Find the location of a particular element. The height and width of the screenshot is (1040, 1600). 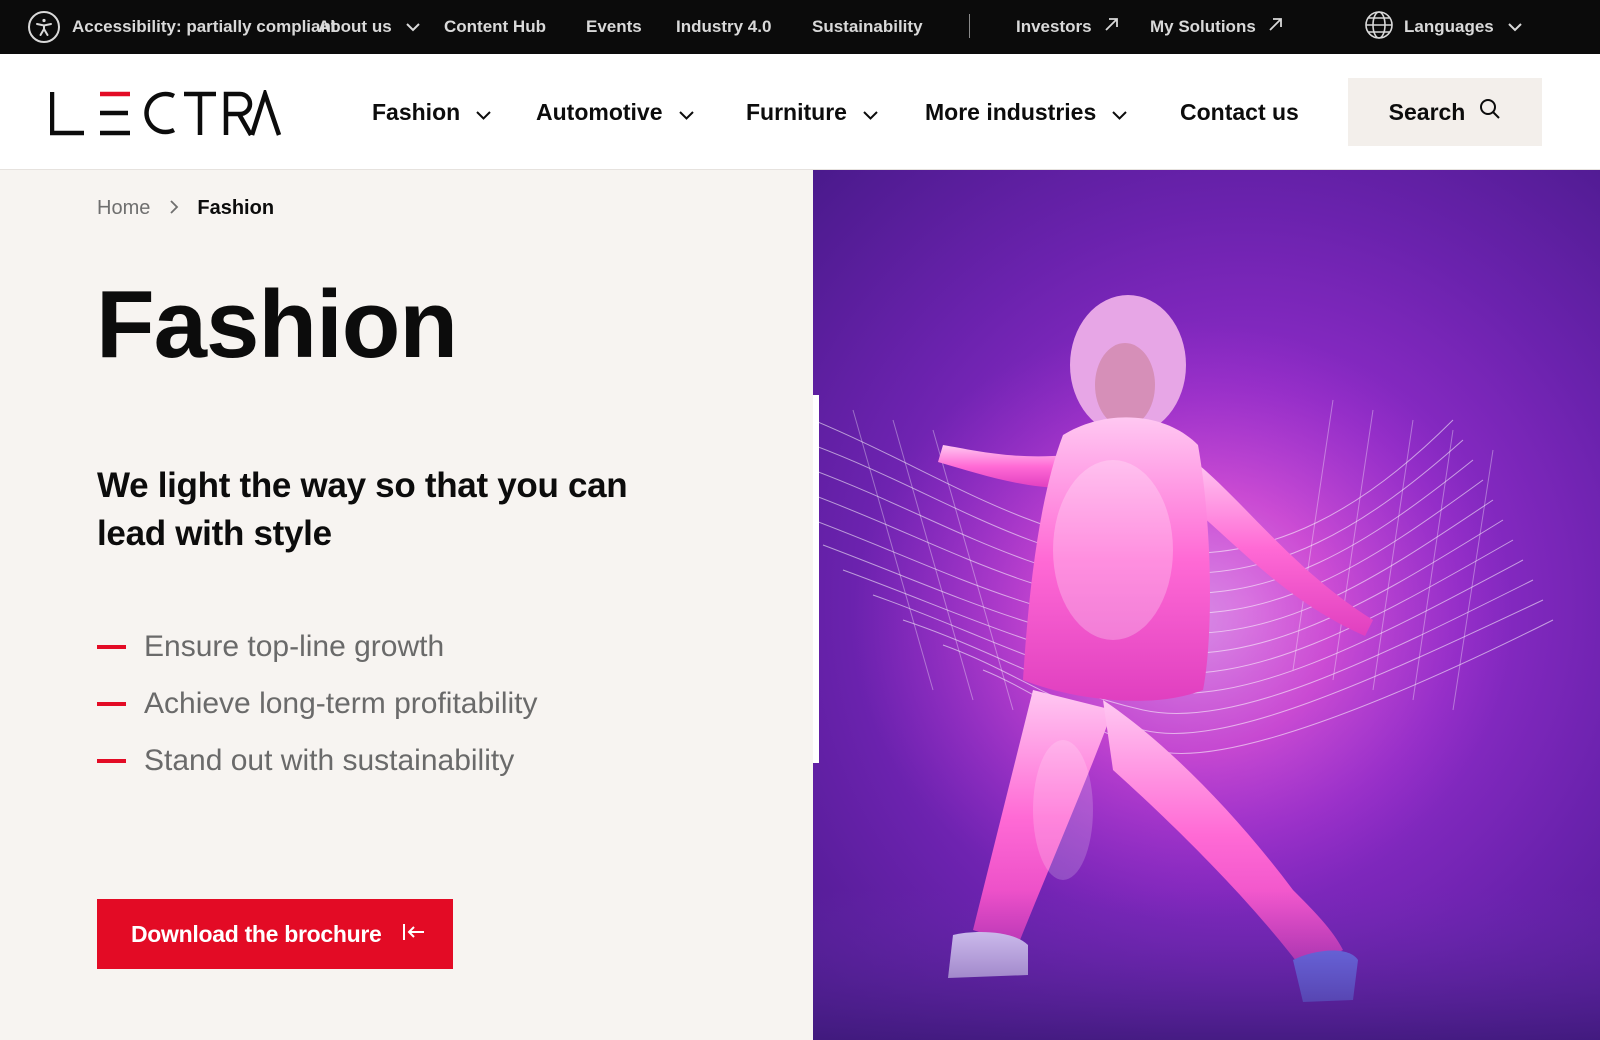

nav-more-industries: More industries is located at coordinates (1026, 112).